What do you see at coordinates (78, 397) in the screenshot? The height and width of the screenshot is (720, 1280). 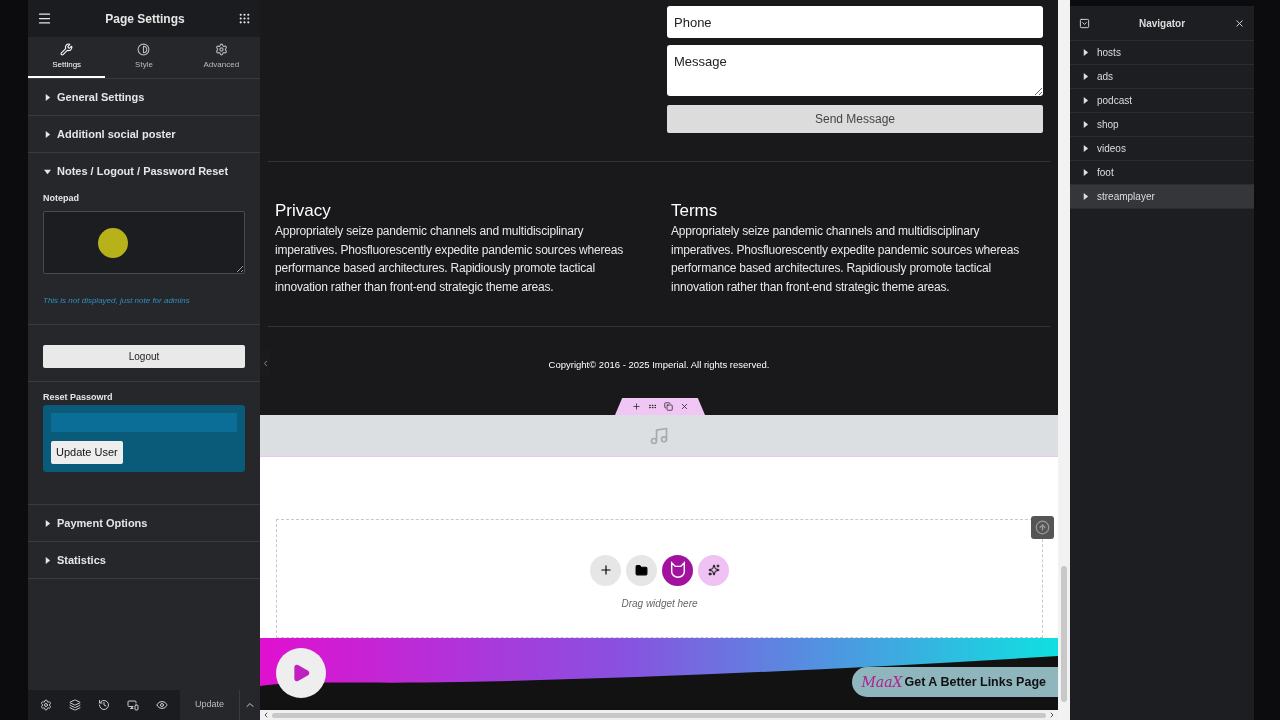 I see `field-label: Reset Passowrd` at bounding box center [78, 397].